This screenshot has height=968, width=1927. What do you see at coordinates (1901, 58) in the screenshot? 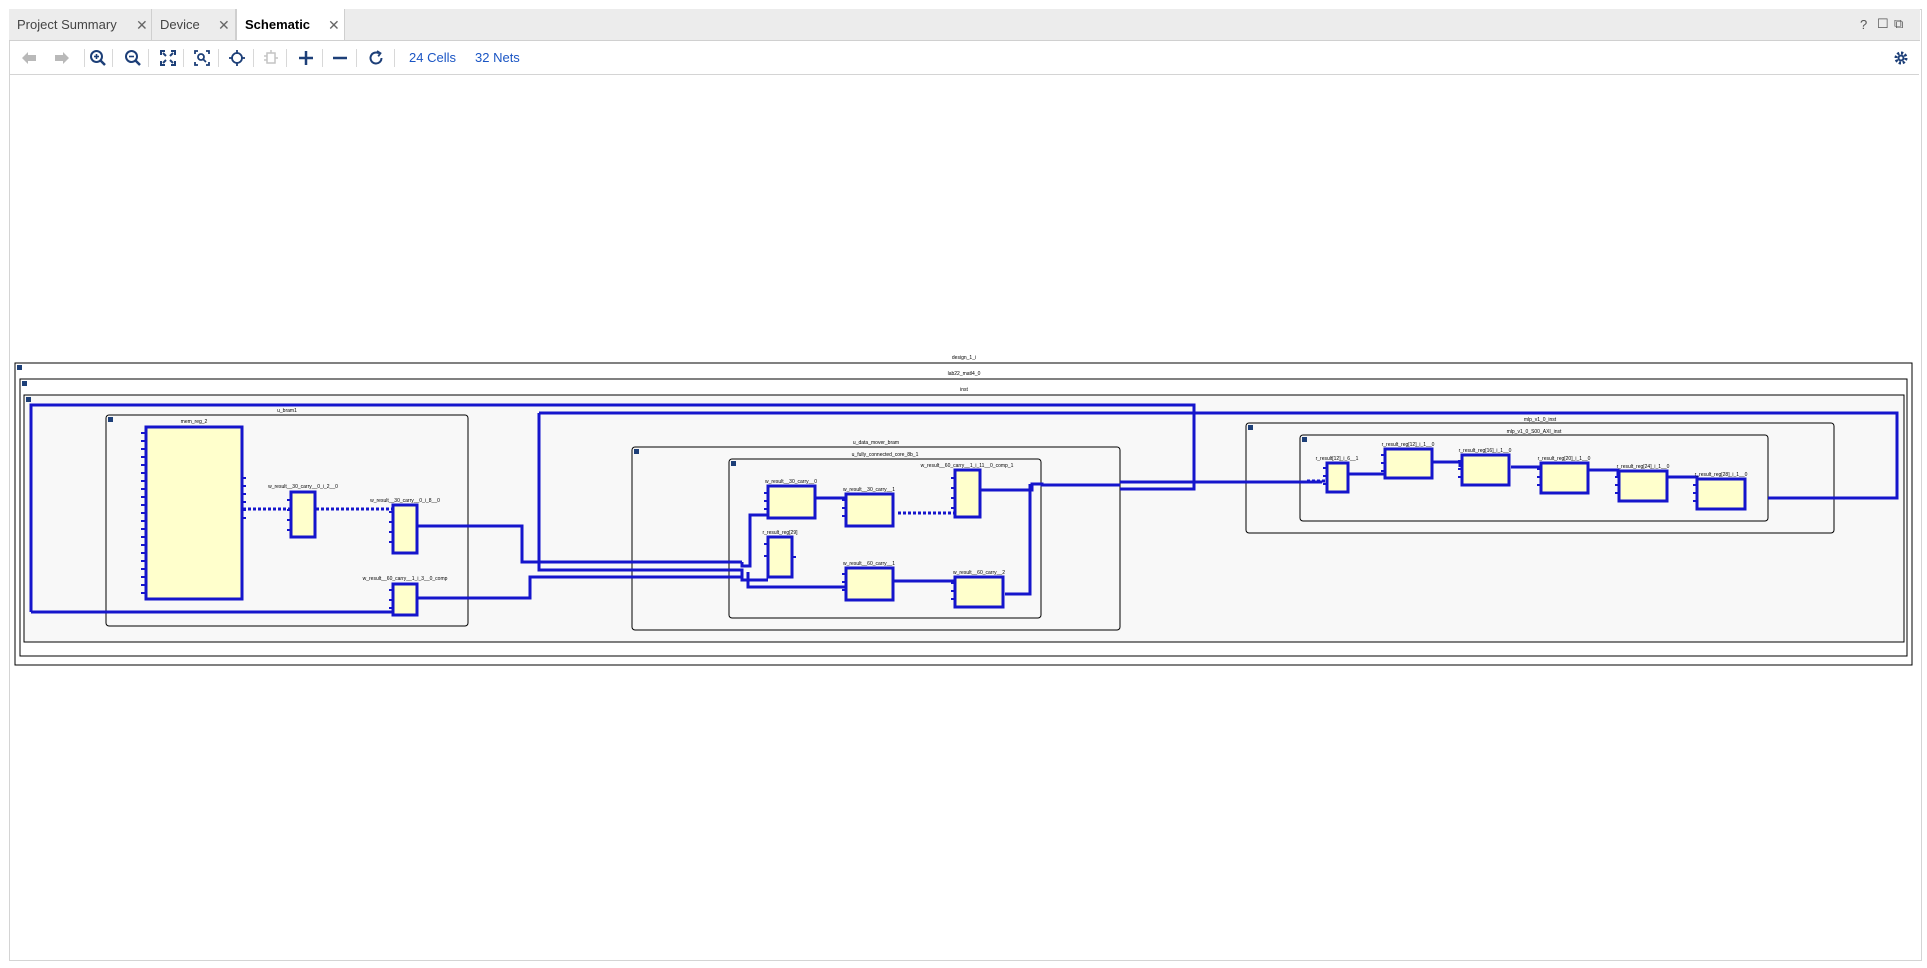
I see `gear-icon` at bounding box center [1901, 58].